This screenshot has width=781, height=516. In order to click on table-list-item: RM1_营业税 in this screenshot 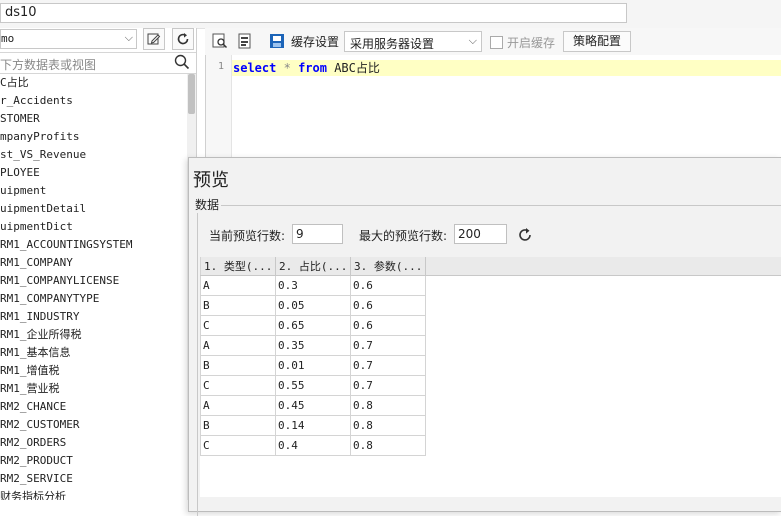, I will do `click(93, 389)`.